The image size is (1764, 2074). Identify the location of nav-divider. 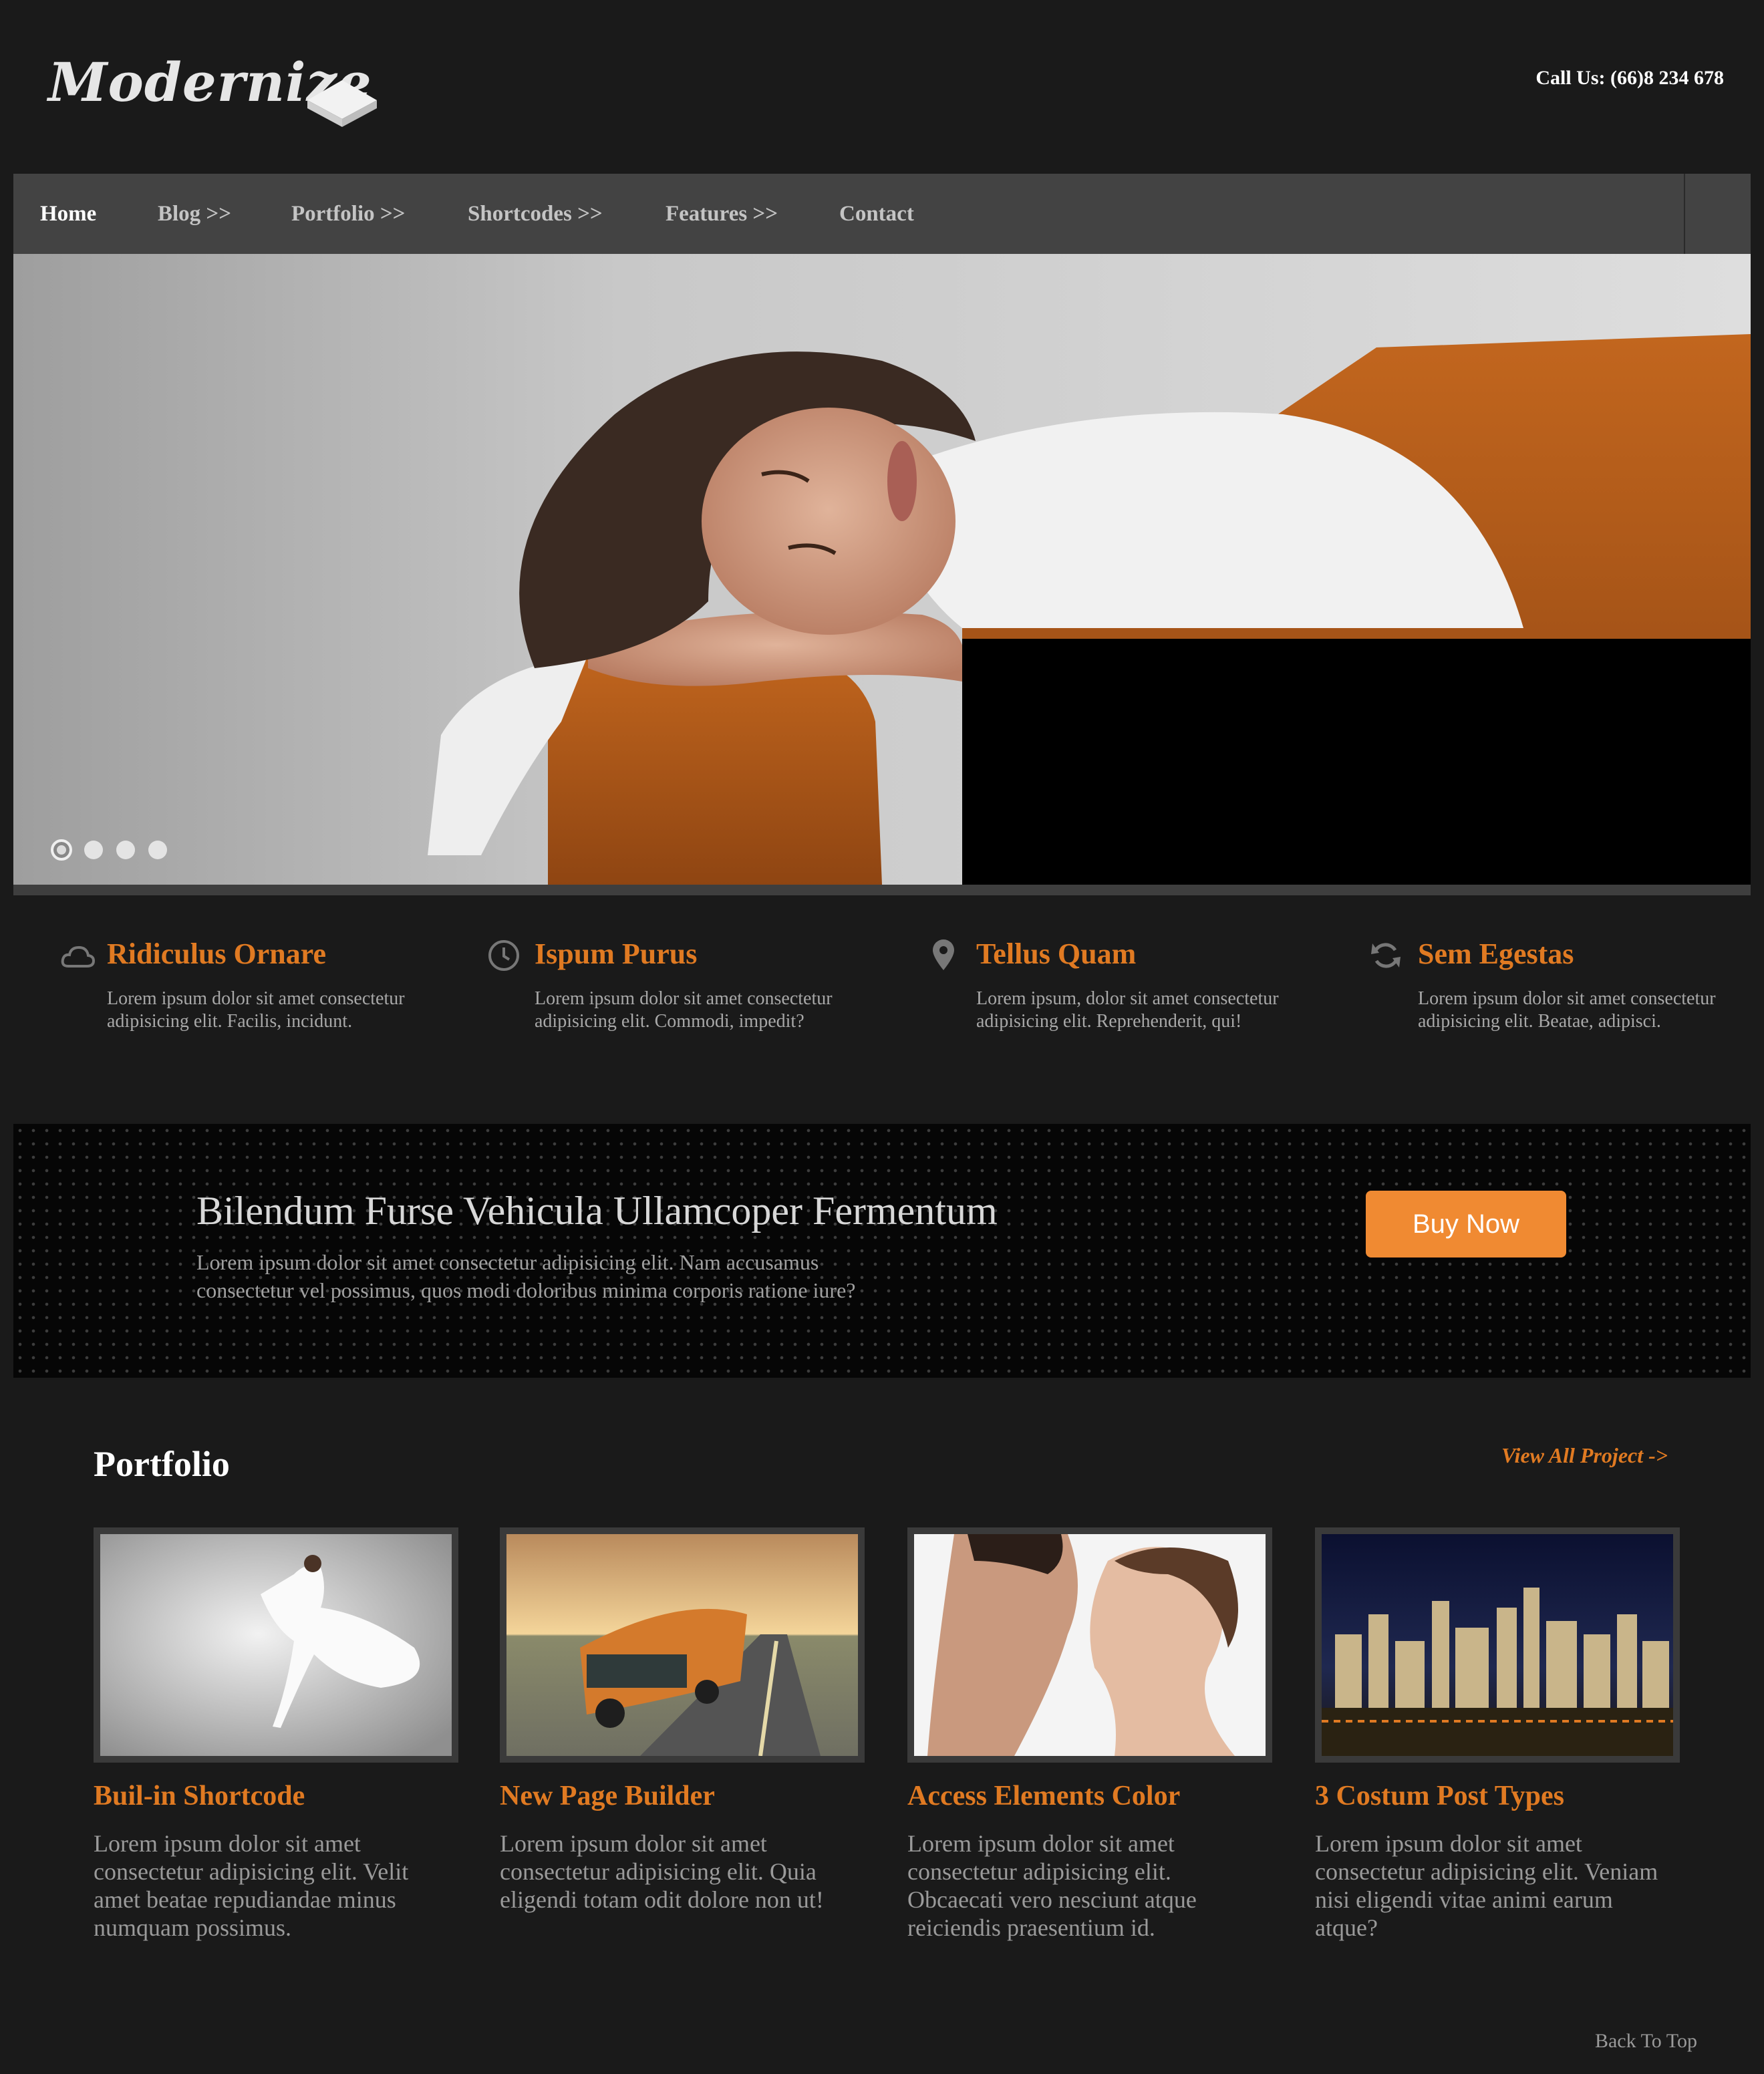
(1685, 214).